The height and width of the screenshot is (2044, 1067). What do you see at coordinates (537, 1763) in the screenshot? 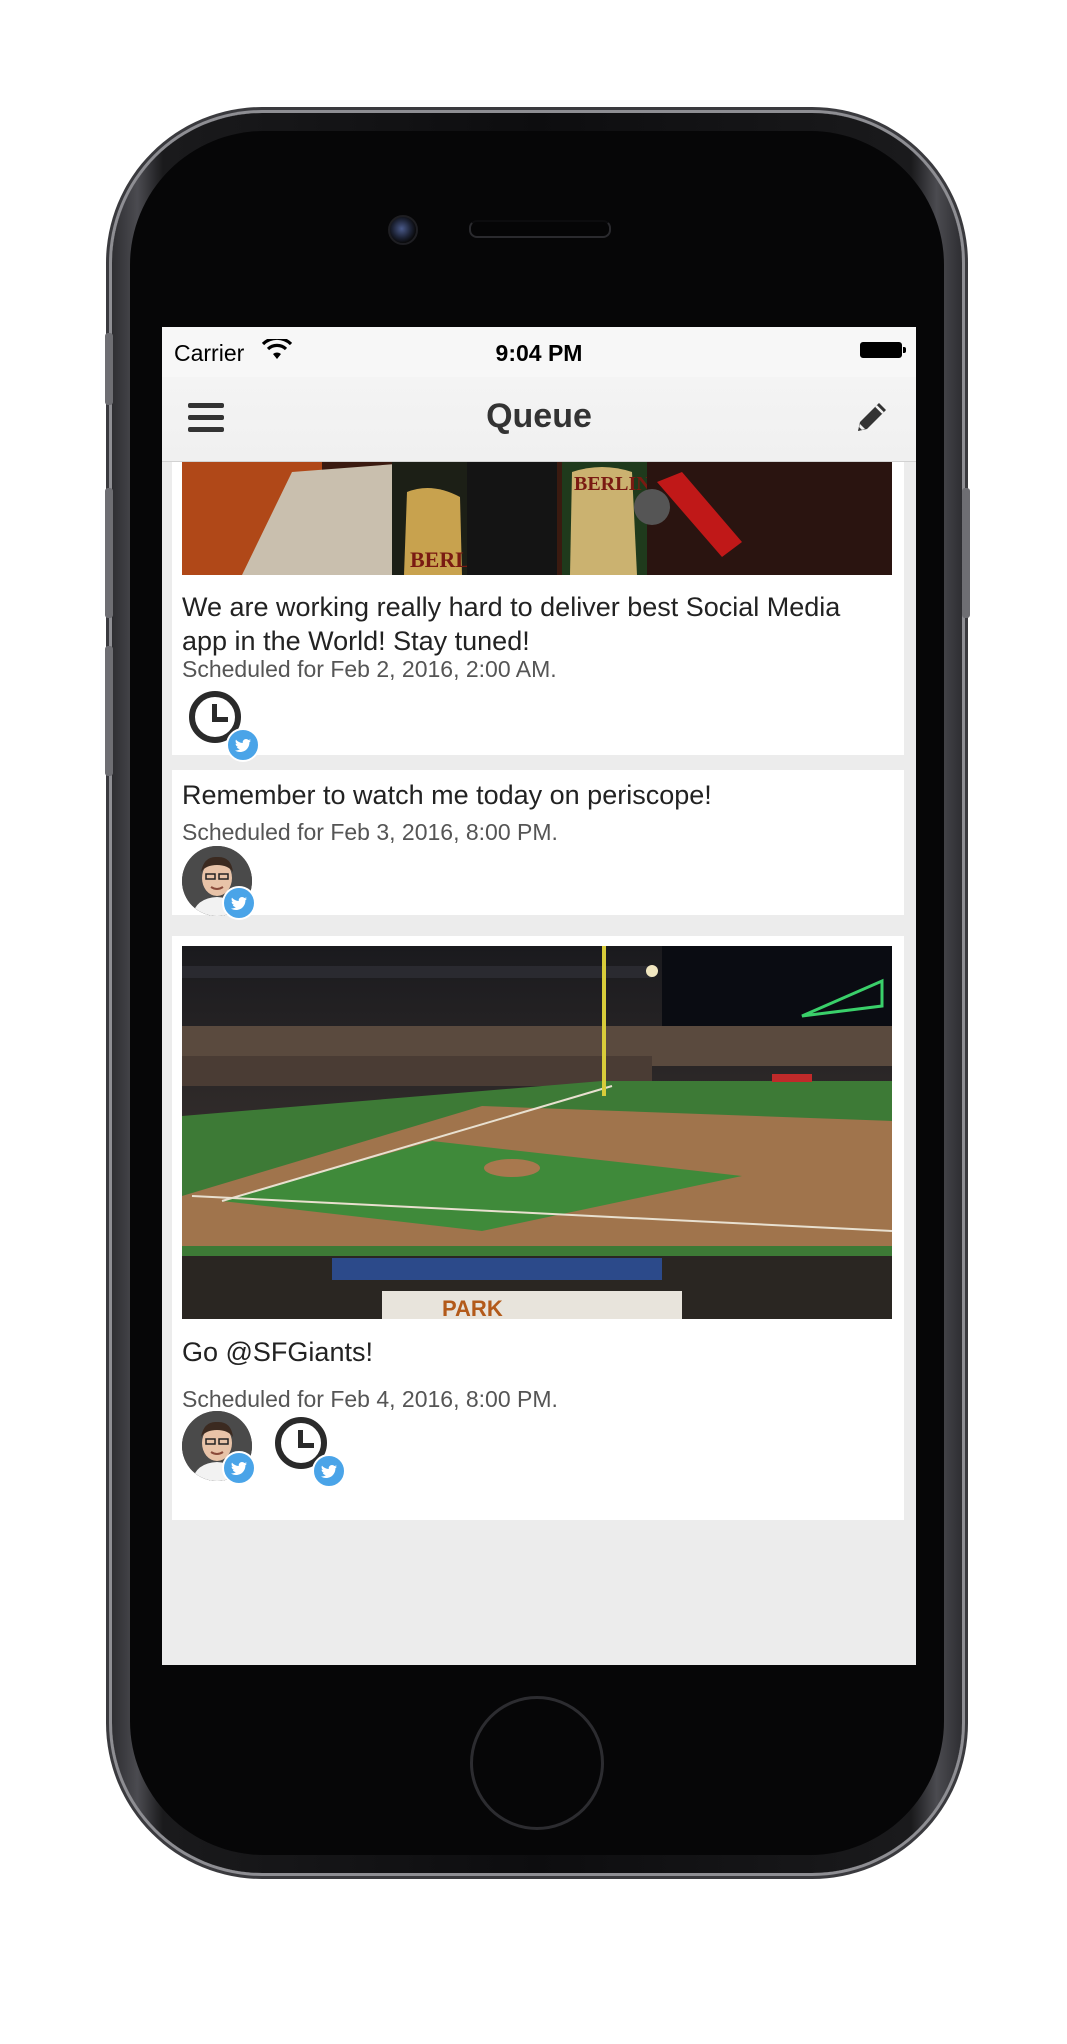
I see `home-button` at bounding box center [537, 1763].